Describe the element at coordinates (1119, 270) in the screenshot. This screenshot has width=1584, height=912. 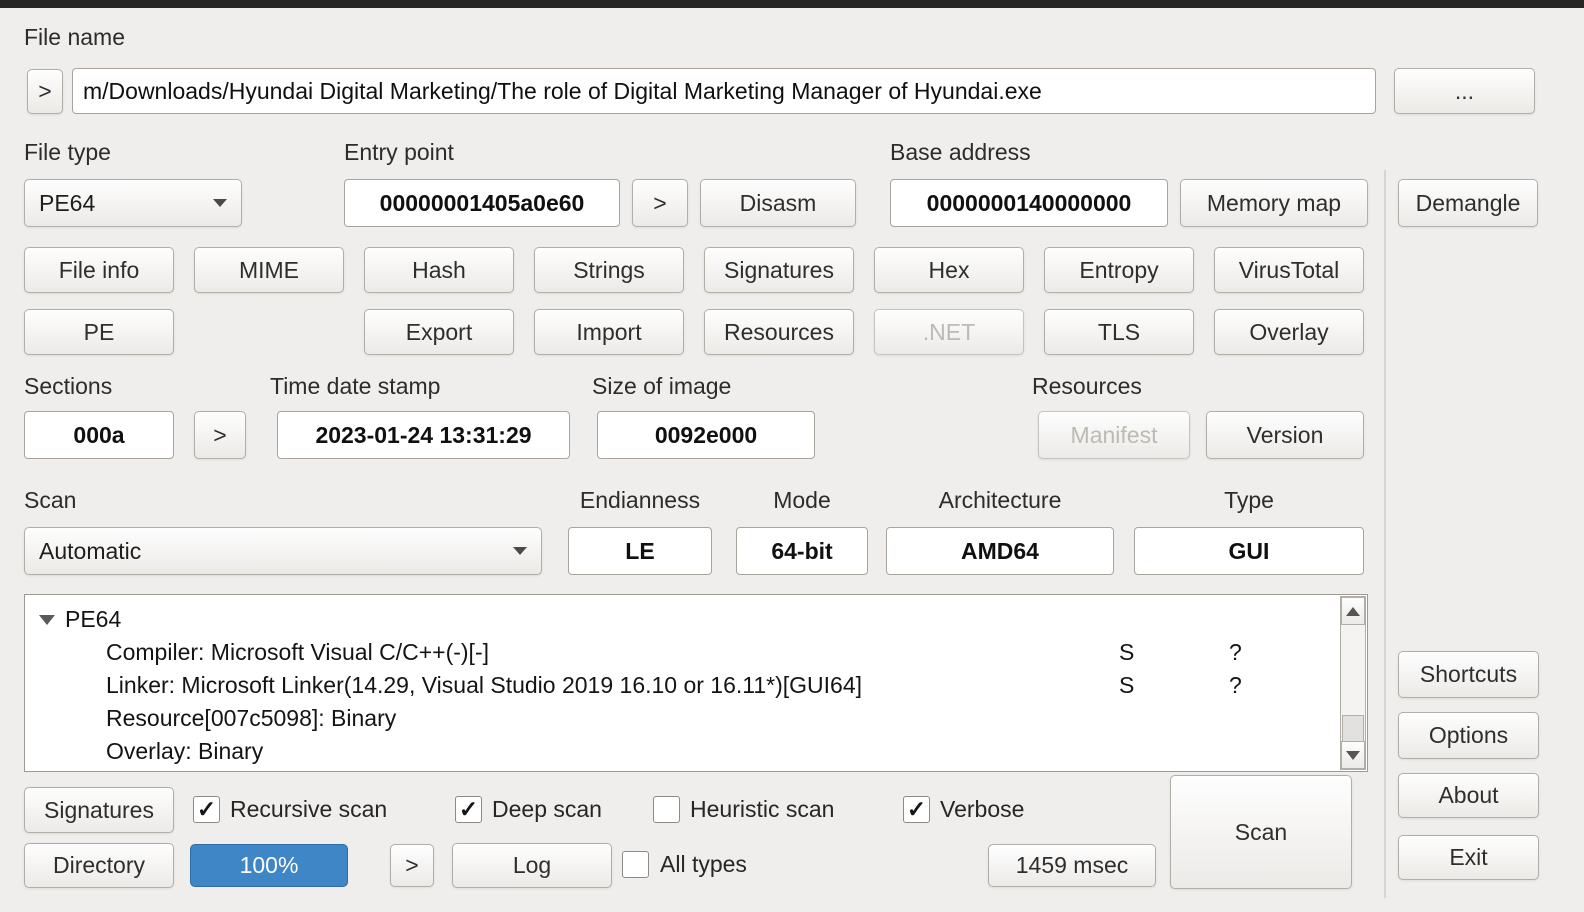
I see `entropy-button: Entropy` at that location.